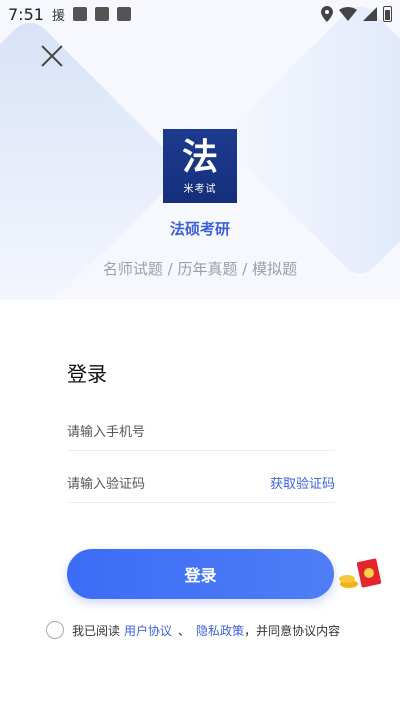 The height and width of the screenshot is (712, 400). I want to click on agreement-row: 我已阅读 用户协议 、 隐私政策 ，并同意协议内容, so click(193, 630).